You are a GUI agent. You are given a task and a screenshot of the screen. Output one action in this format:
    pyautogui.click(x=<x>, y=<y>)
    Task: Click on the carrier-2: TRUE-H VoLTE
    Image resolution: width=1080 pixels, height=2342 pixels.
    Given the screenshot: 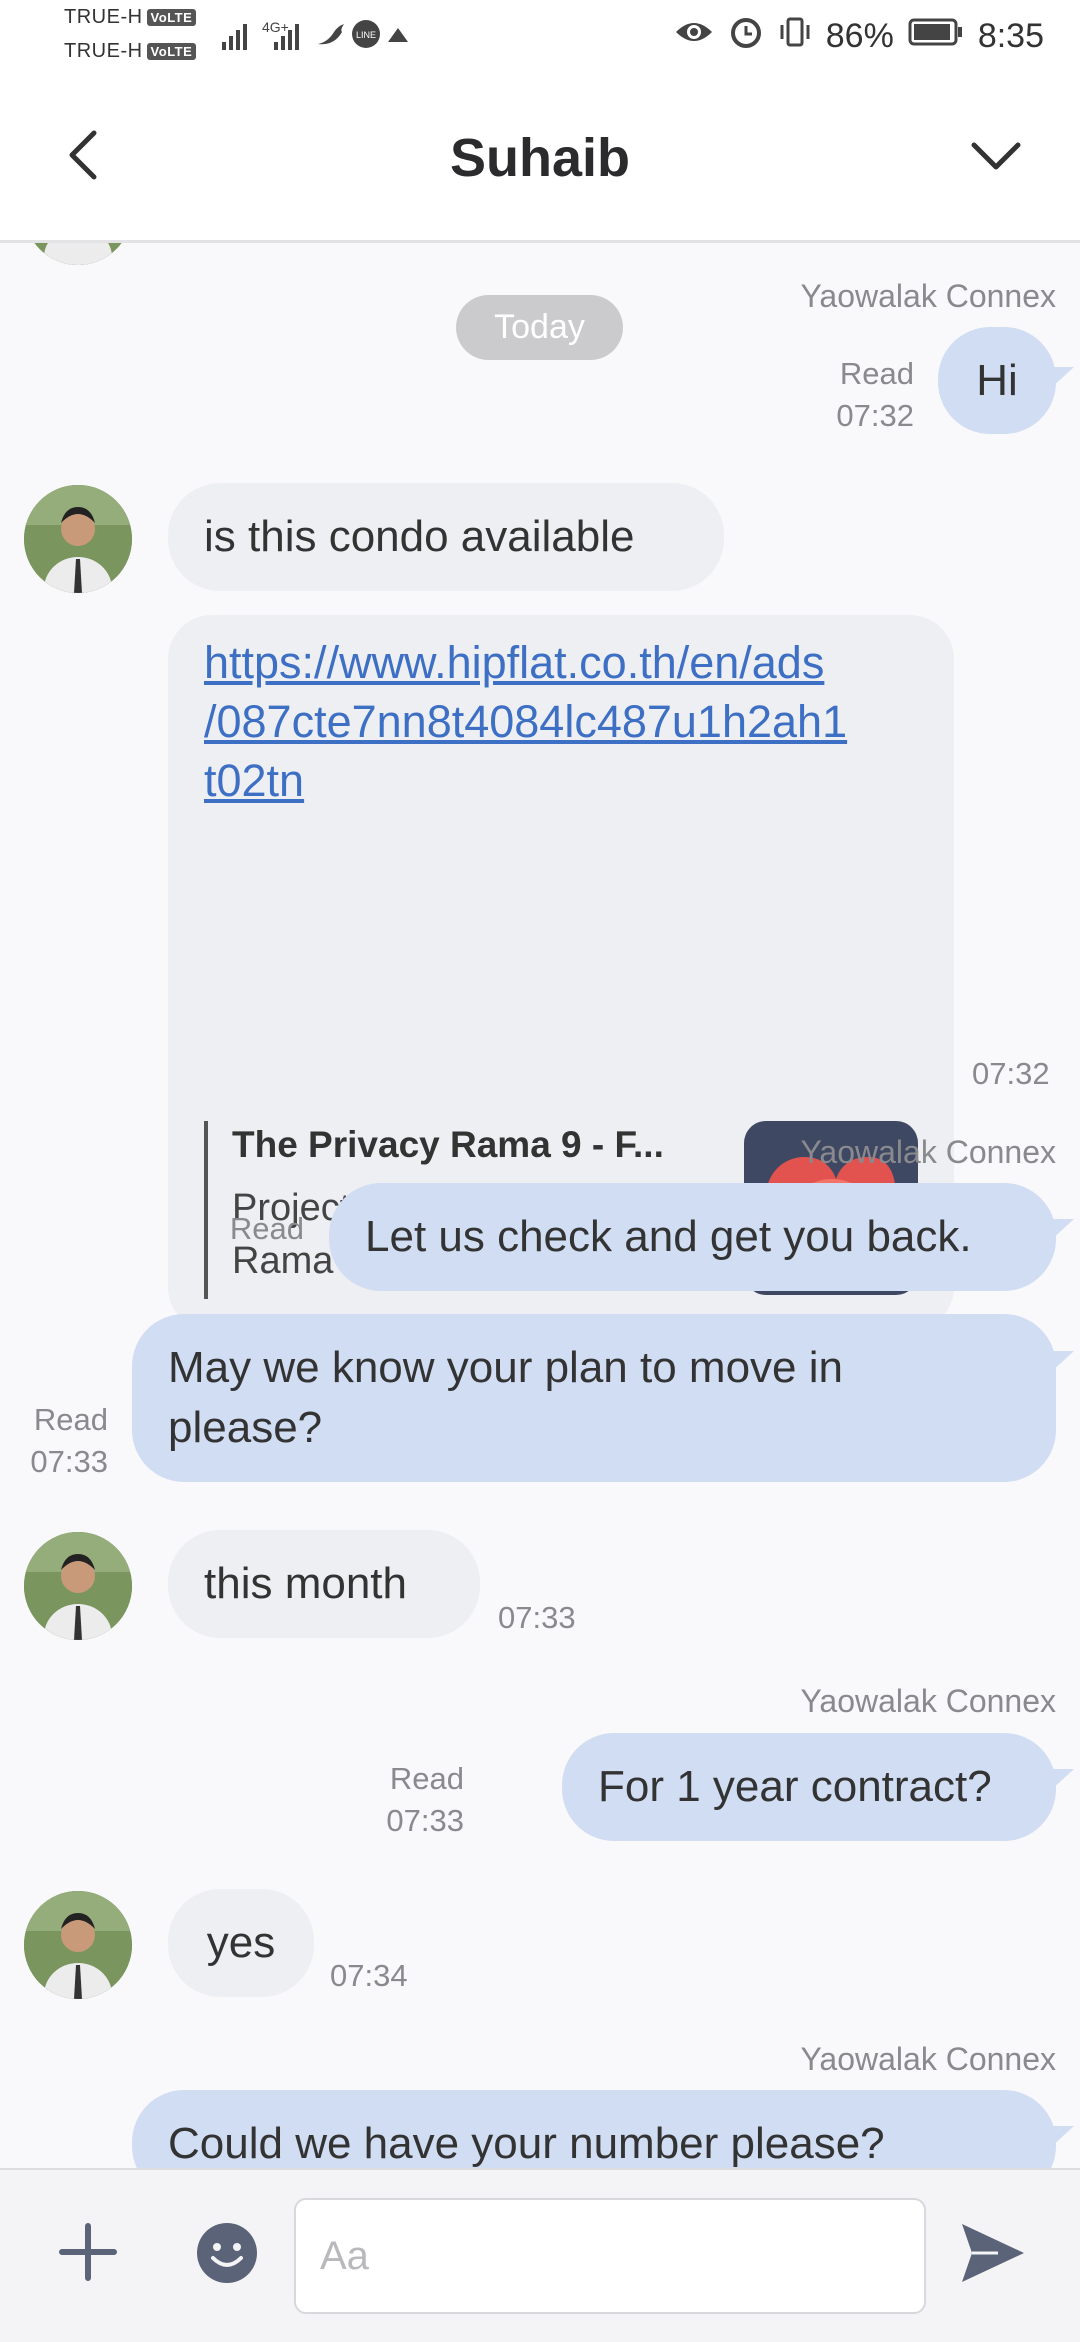 What is the action you would take?
    pyautogui.click(x=130, y=51)
    